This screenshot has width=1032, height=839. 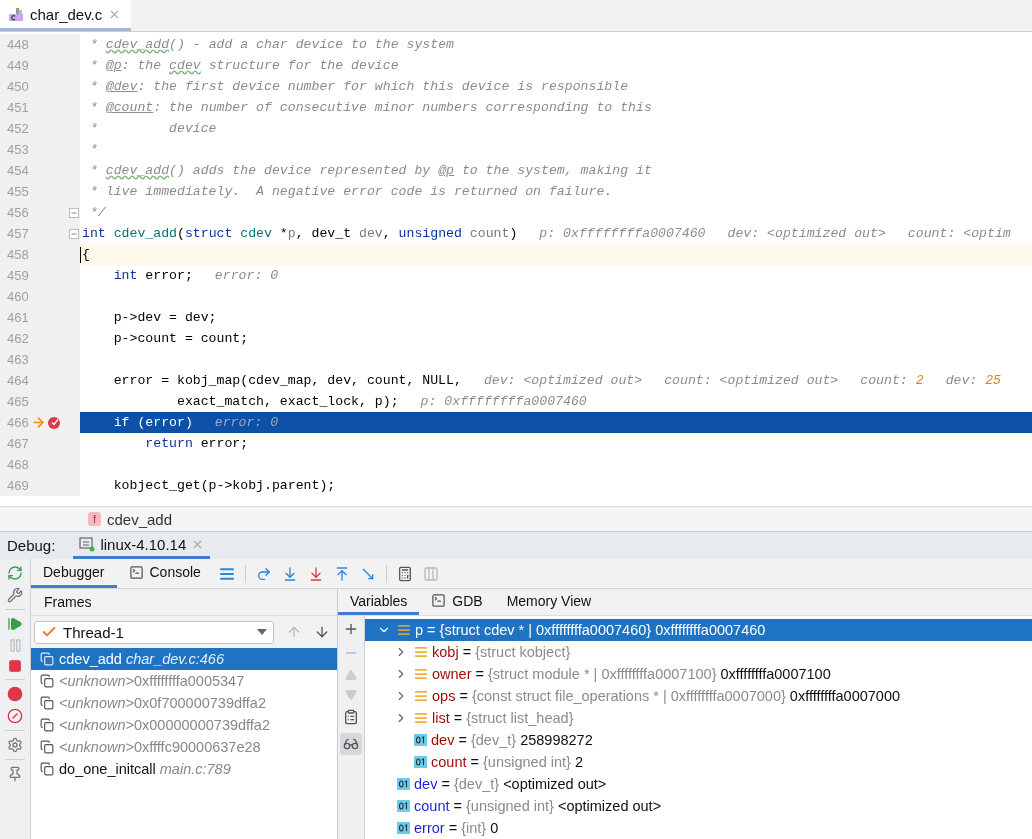 I want to click on frame-item: <unknown>0x0f700000739dffa2, so click(x=184, y=703).